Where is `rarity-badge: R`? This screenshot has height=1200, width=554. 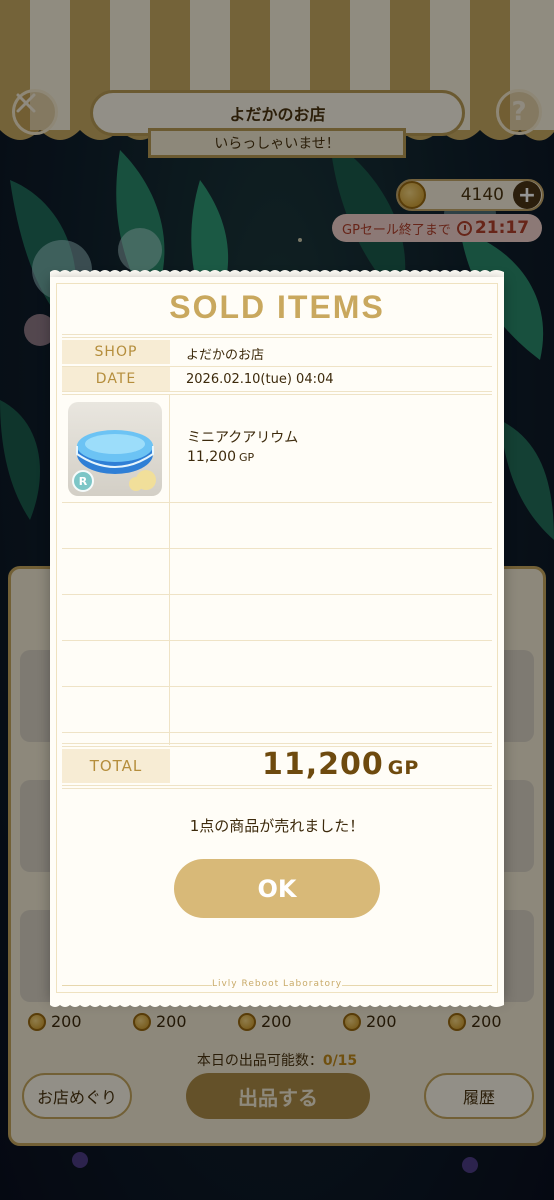
rarity-badge: R is located at coordinates (83, 481).